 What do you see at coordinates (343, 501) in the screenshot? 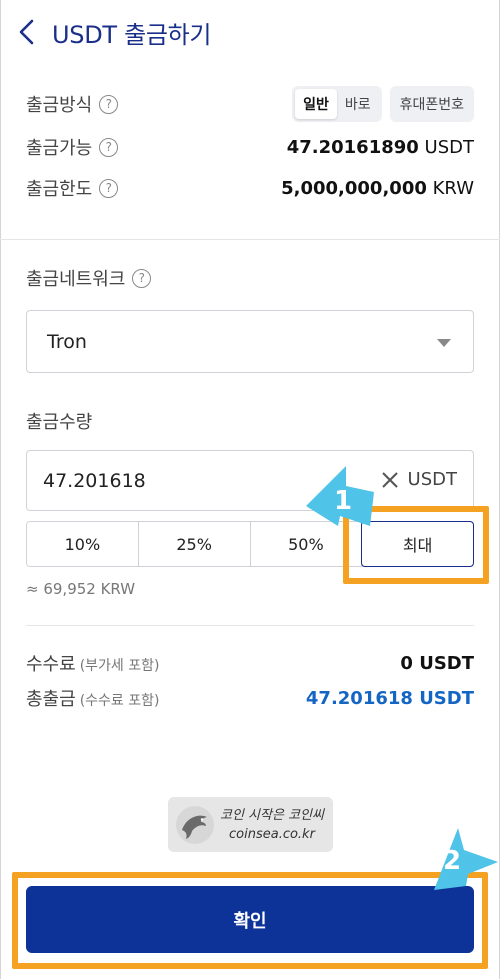
I see `step1-number: 1` at bounding box center [343, 501].